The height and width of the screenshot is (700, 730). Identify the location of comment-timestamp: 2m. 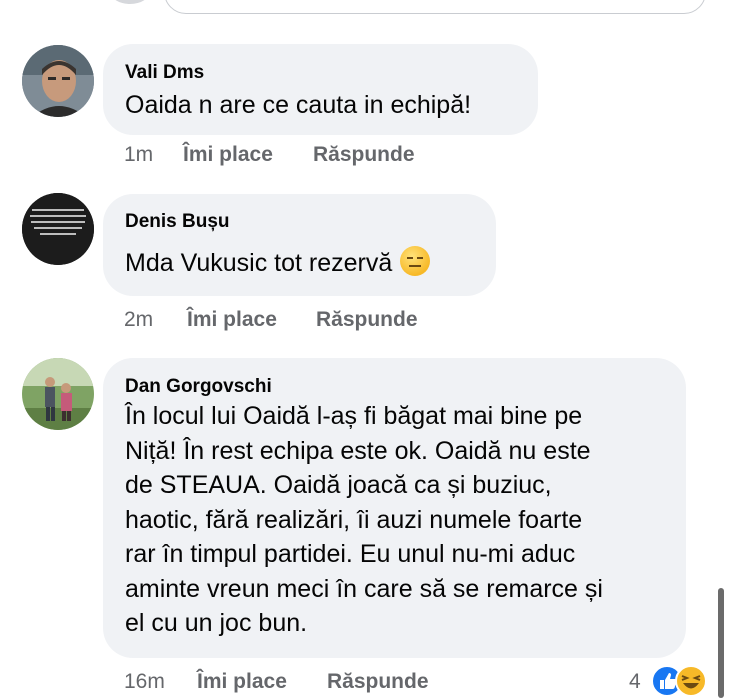
(138, 320).